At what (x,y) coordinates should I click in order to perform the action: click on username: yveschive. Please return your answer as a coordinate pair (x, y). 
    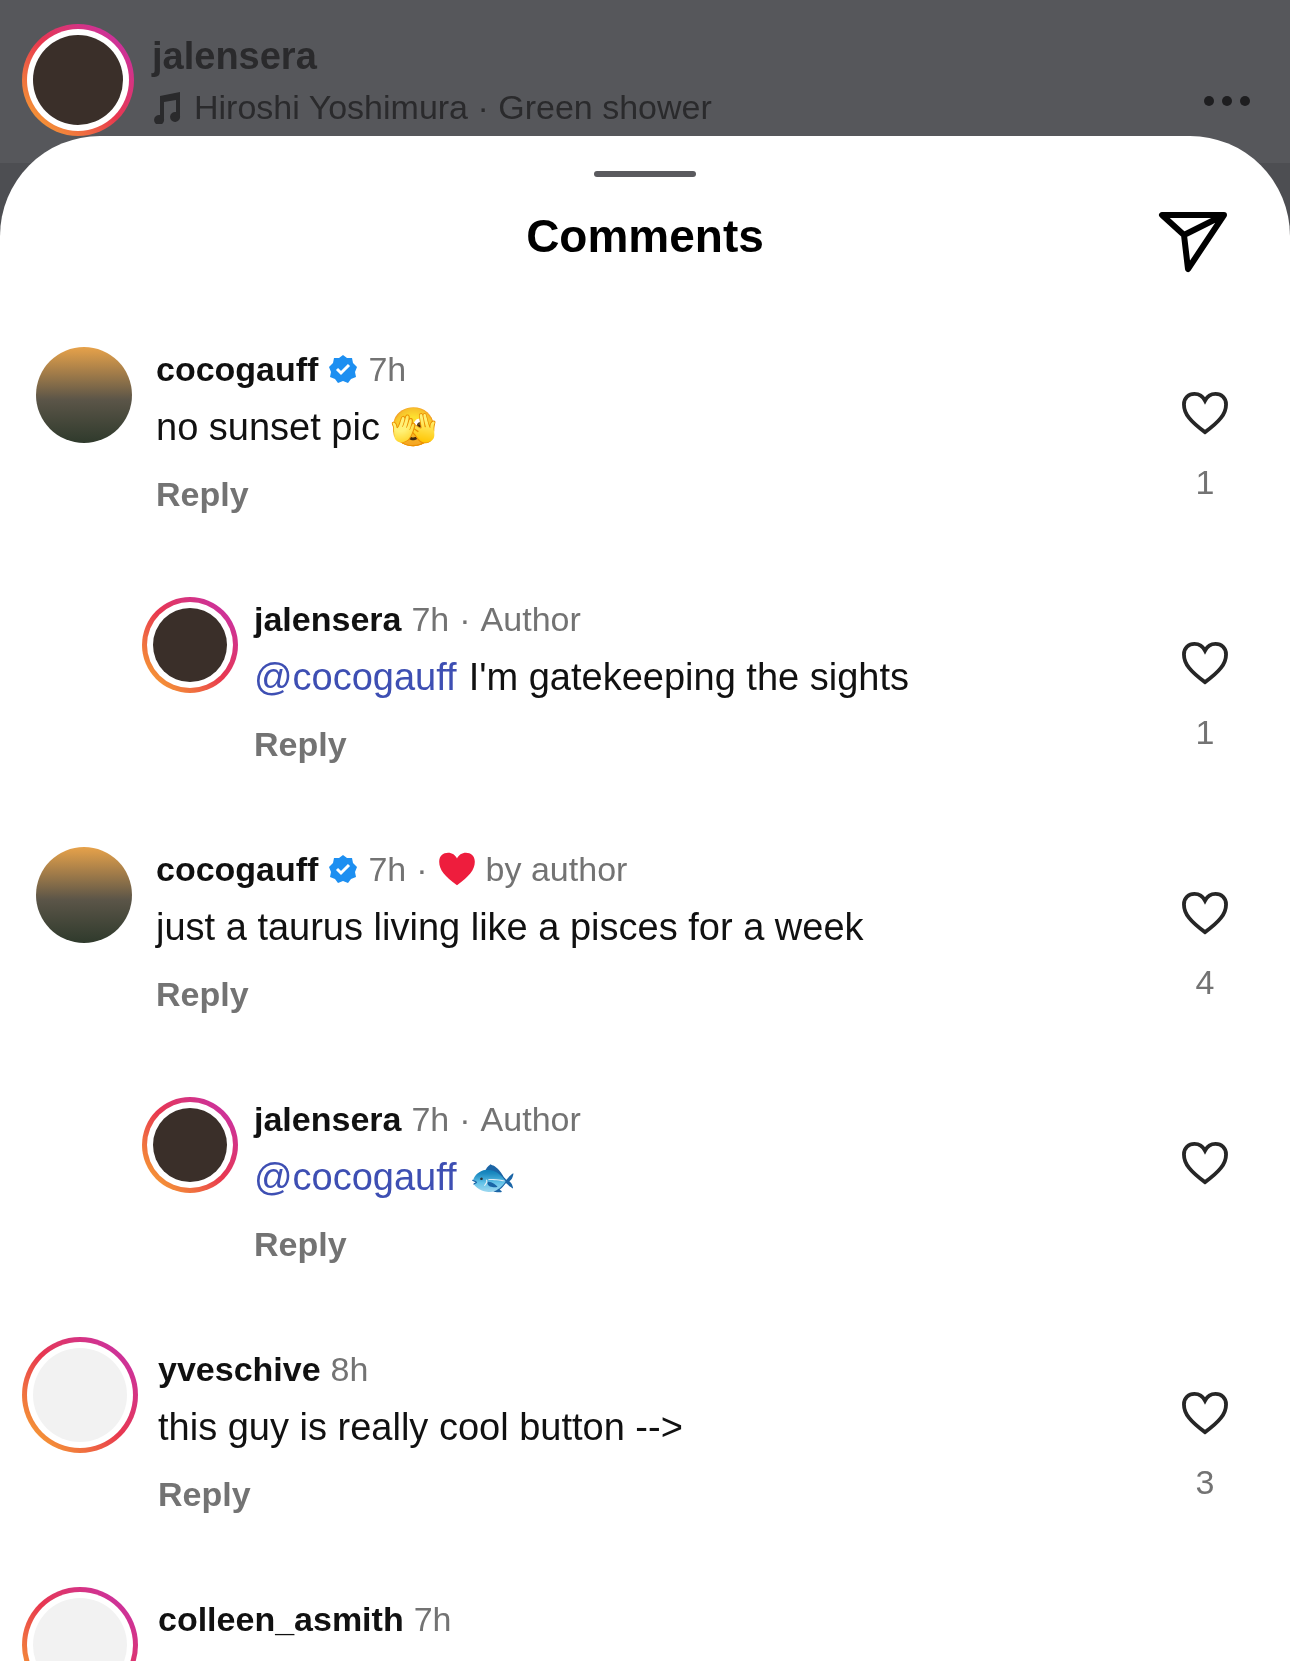
    Looking at the image, I should click on (239, 1369).